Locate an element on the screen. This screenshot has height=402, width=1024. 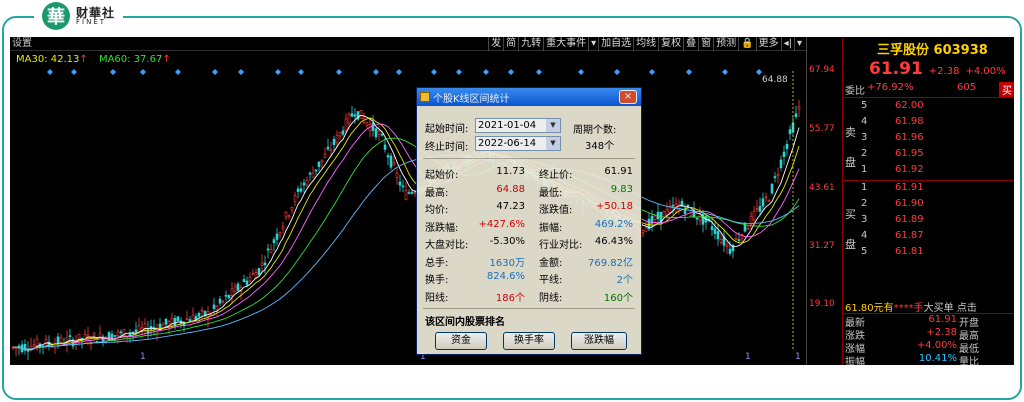
bid-row: 3 61.89 is located at coordinates (928, 222).